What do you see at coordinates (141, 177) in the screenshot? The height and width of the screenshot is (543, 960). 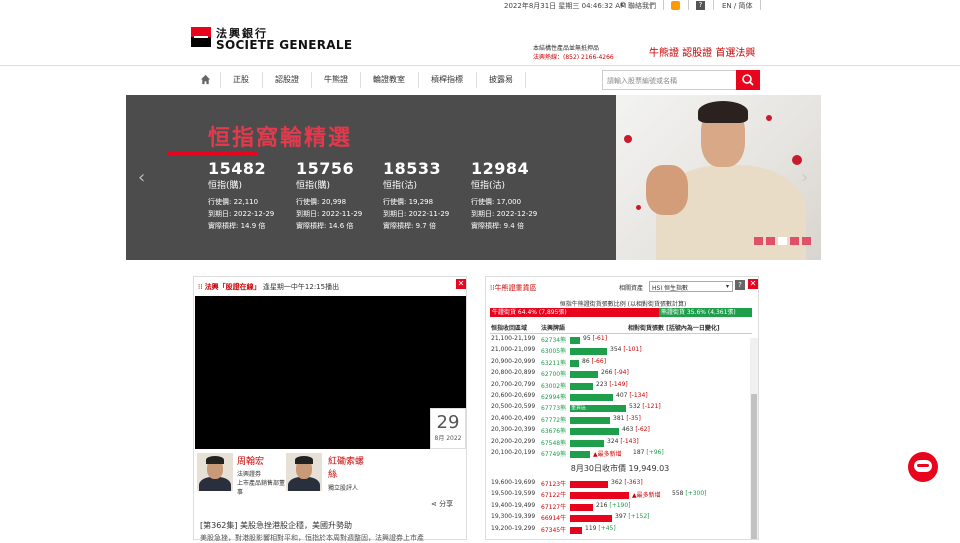 I see `chevron-left-icon: ‹` at bounding box center [141, 177].